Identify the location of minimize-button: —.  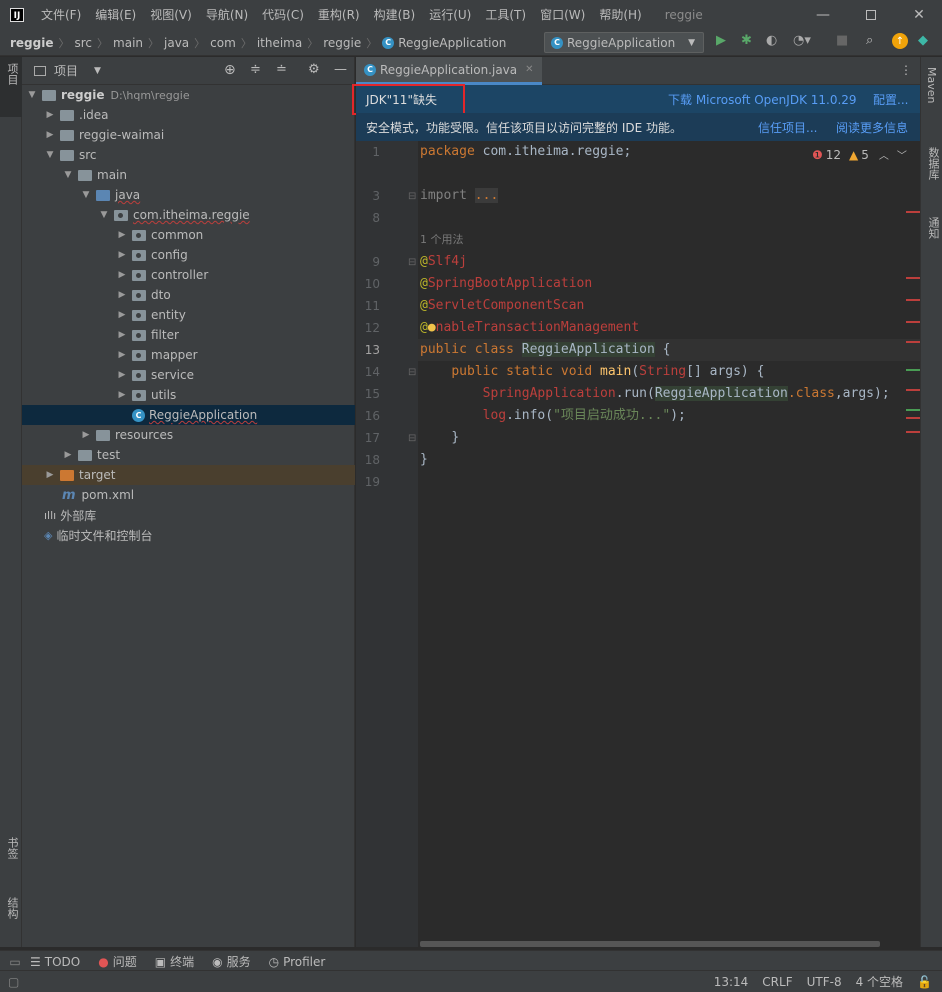
(823, 15).